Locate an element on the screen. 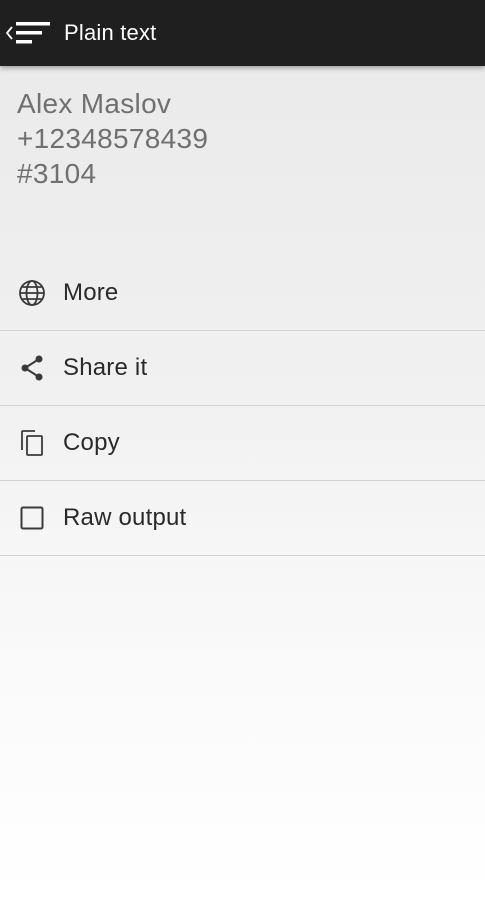 The height and width of the screenshot is (900, 485). checkbox-icon is located at coordinates (32, 518).